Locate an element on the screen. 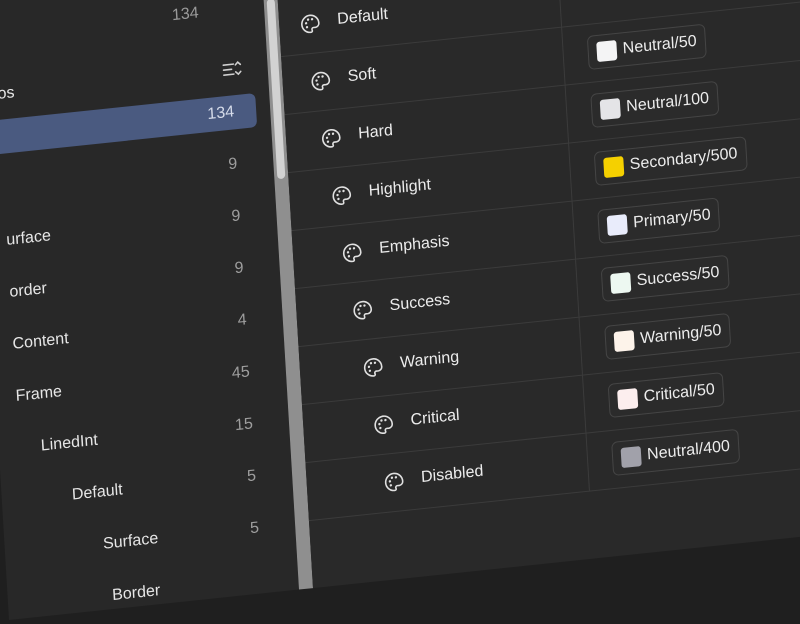  token-value-chip: Secondary/500 is located at coordinates (670, 161).